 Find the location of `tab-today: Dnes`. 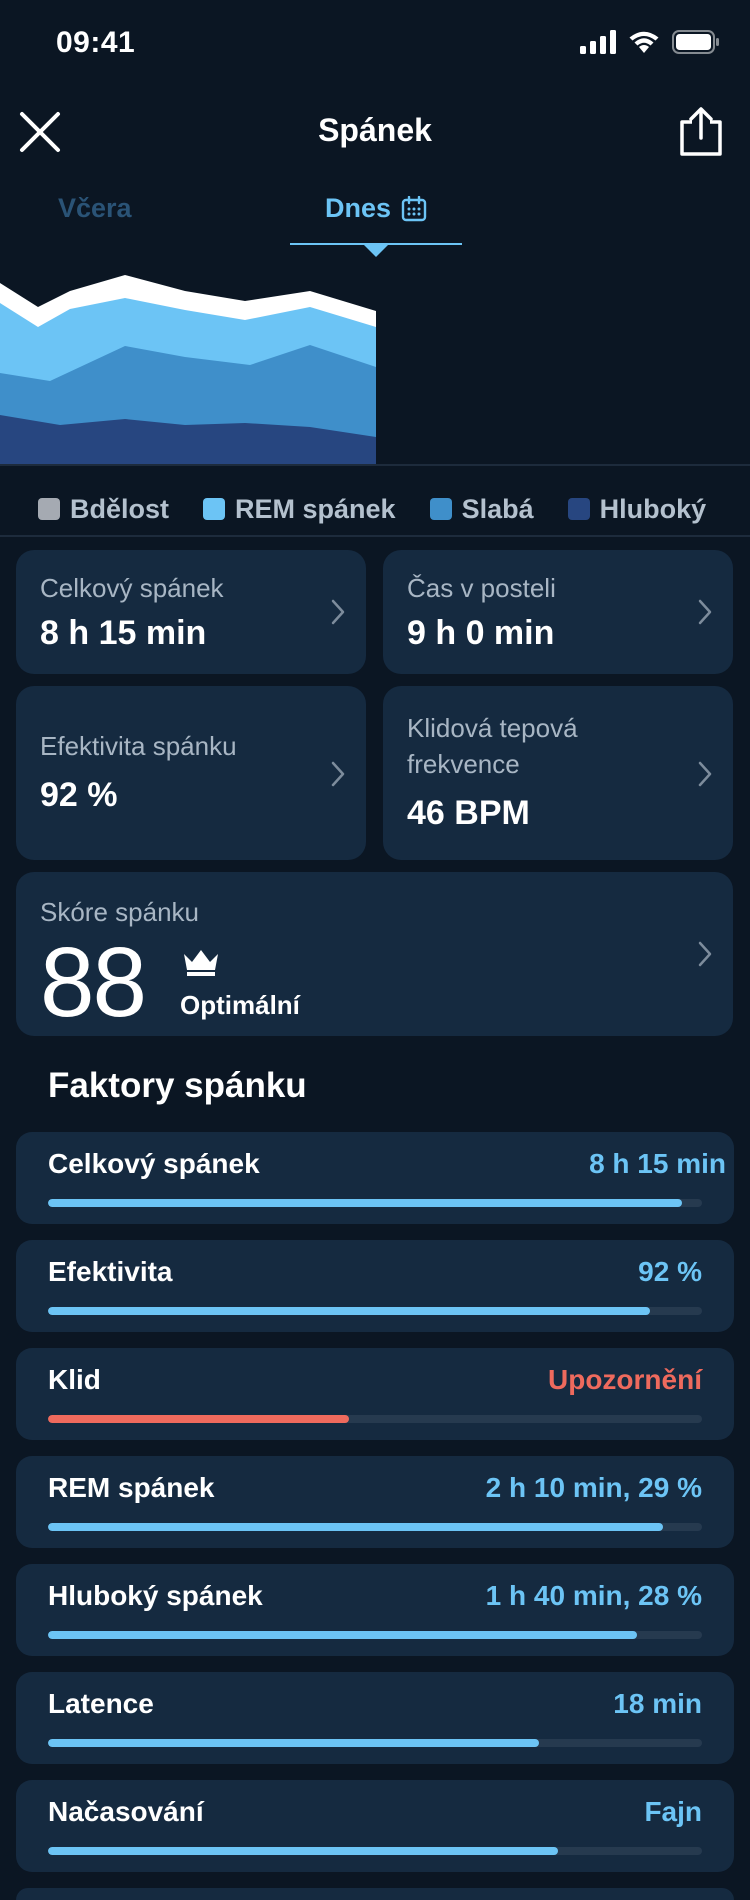

tab-today: Dnes is located at coordinates (376, 221).